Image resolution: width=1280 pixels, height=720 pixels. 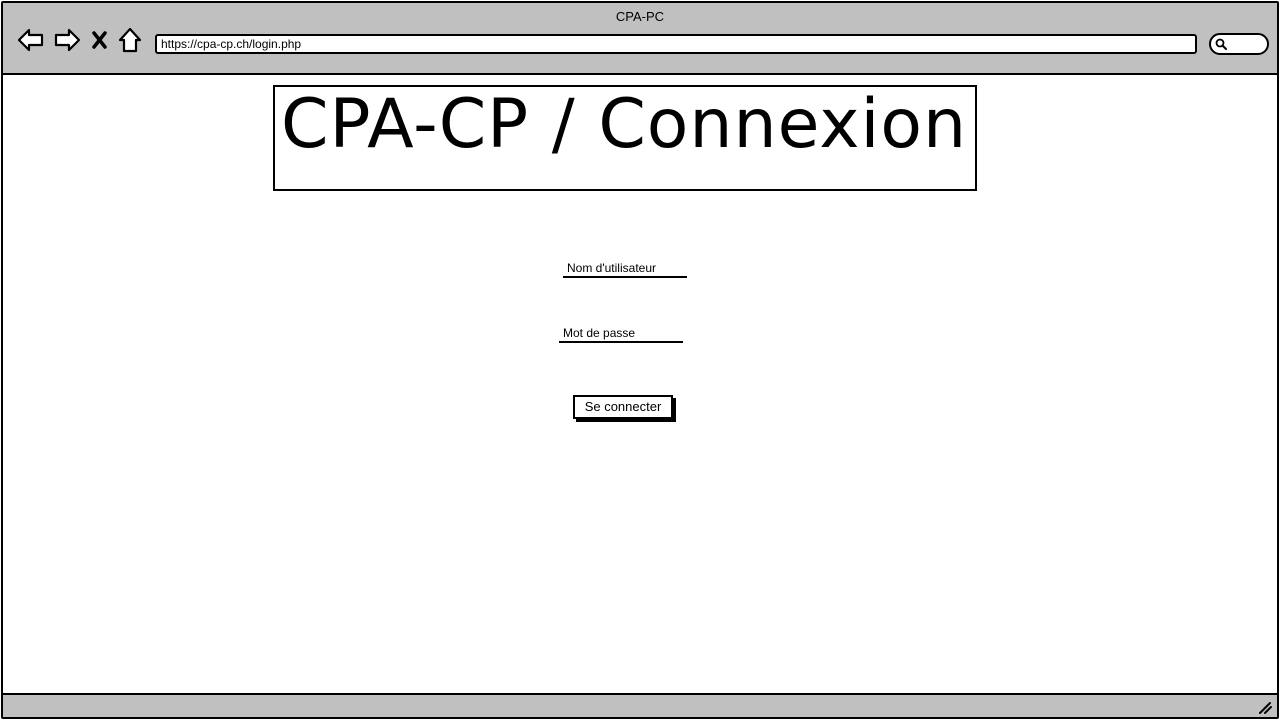 I want to click on home-button, so click(x=130, y=40).